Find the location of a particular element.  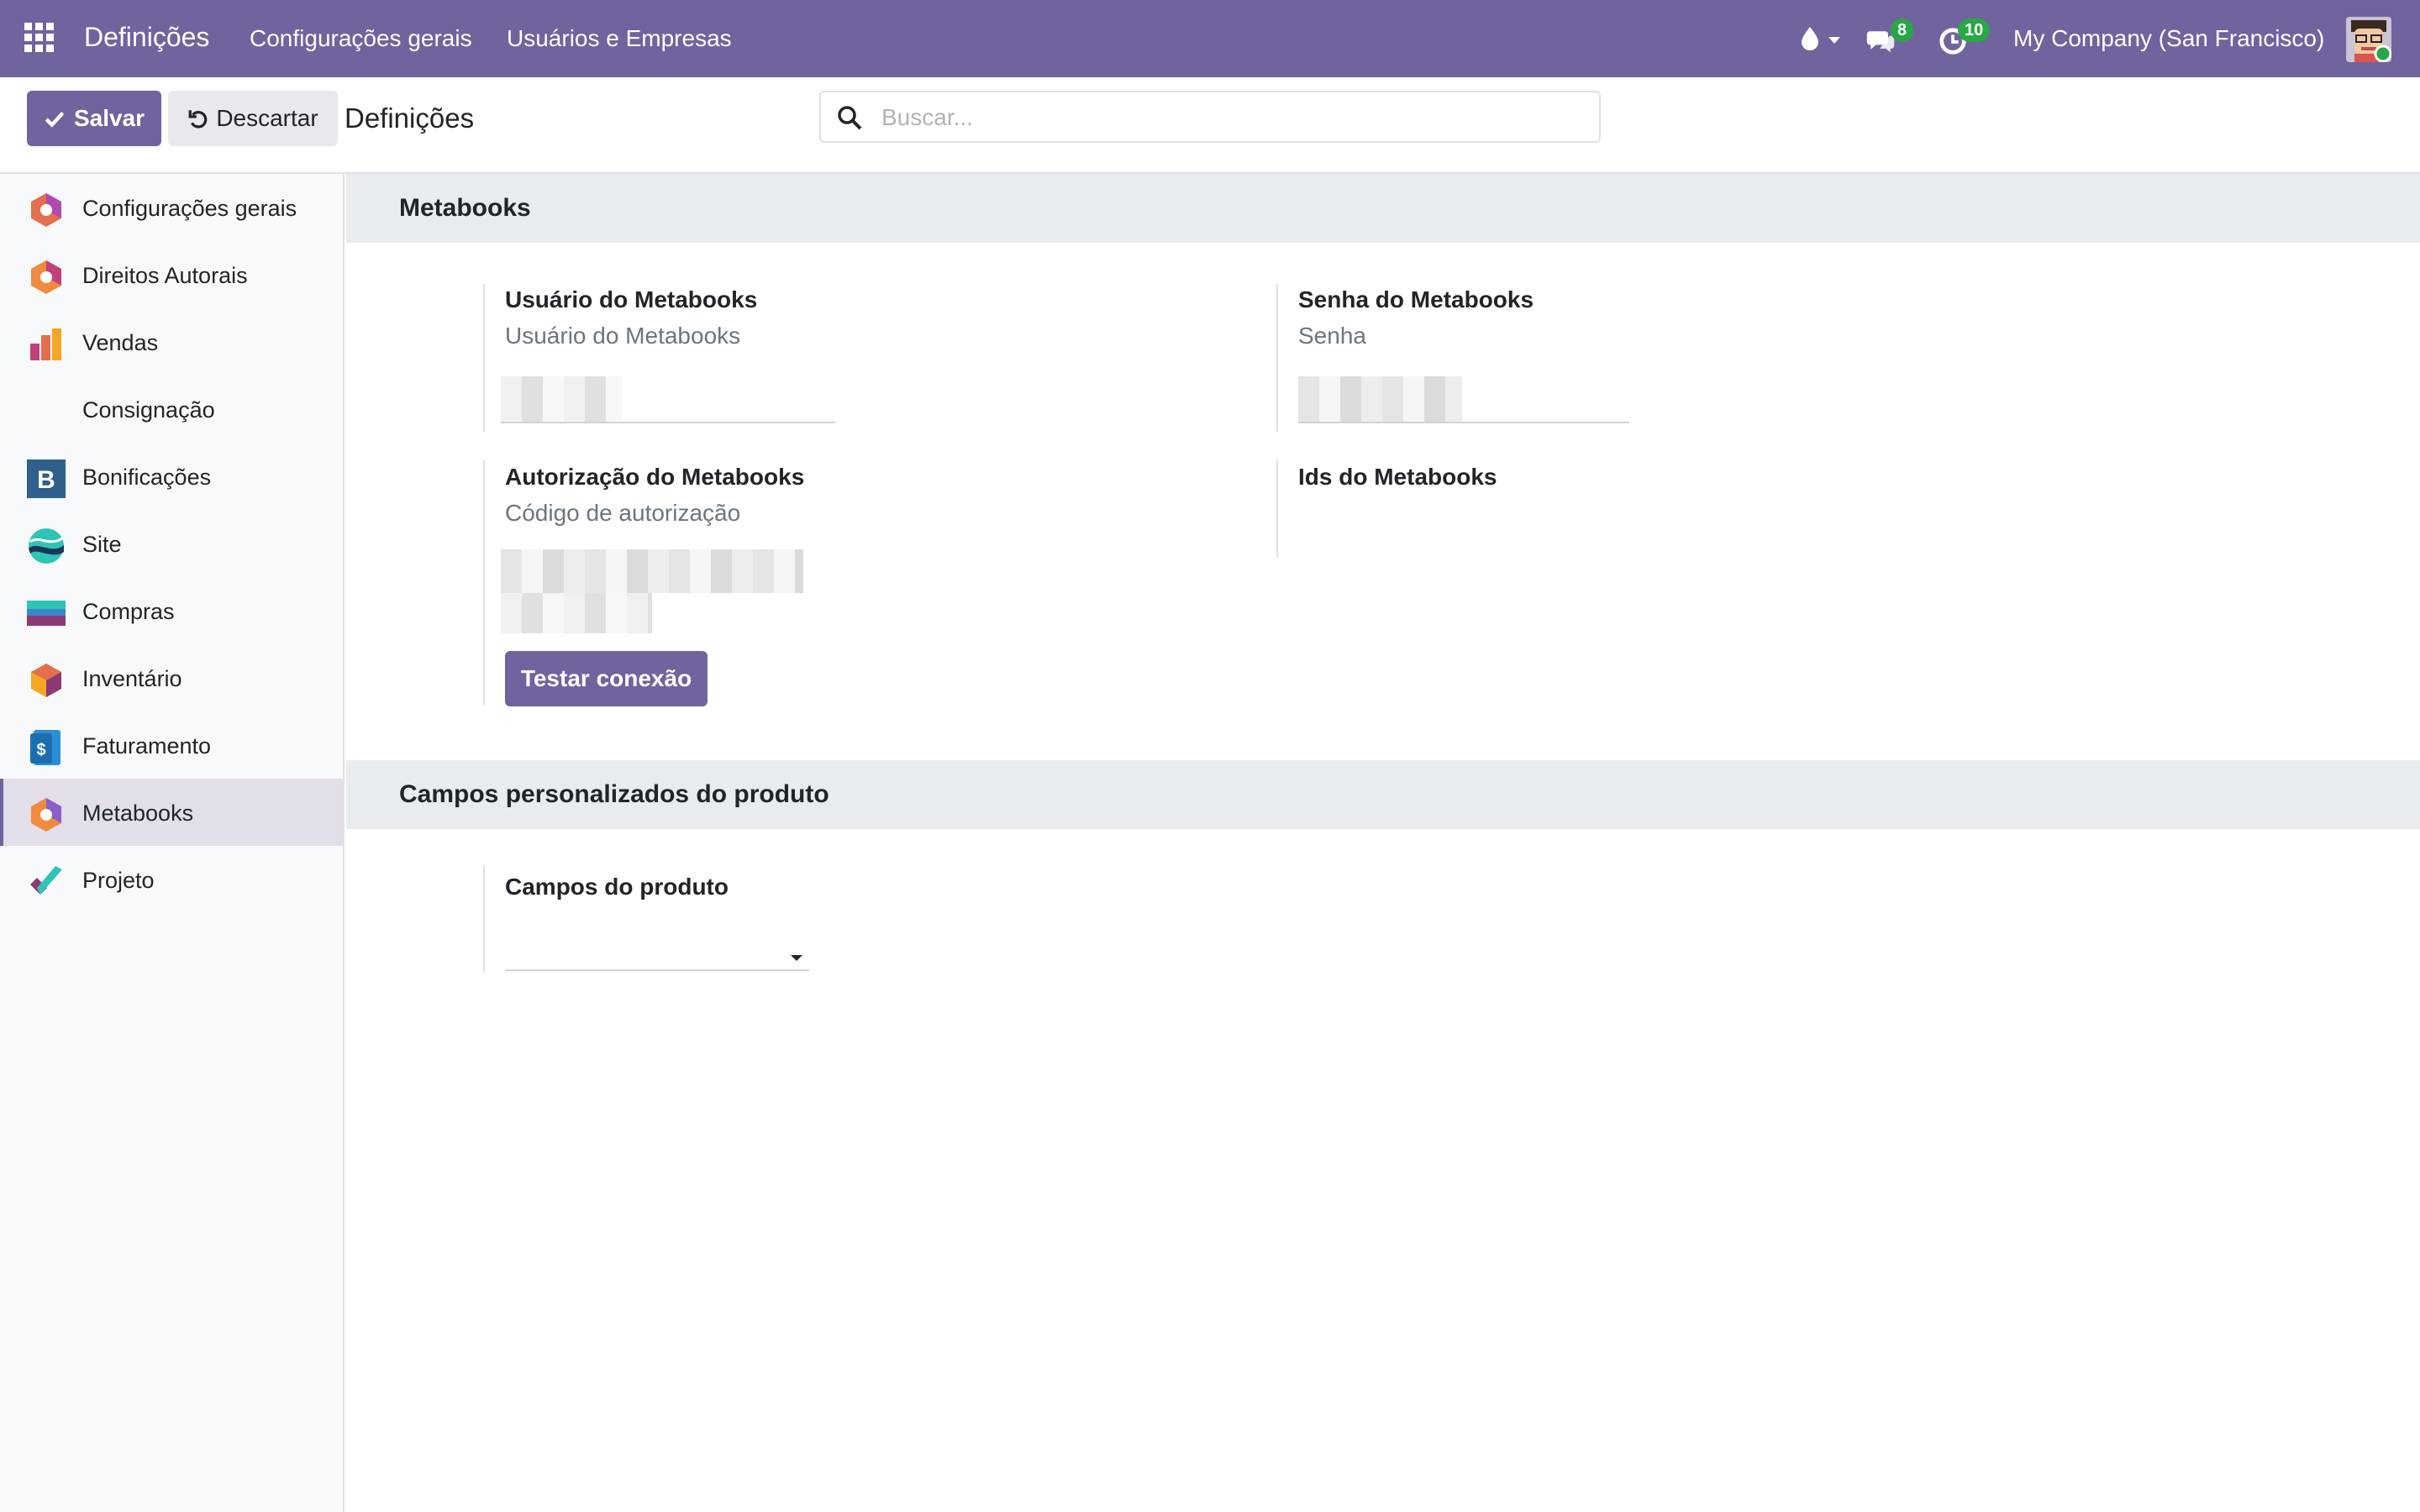

chat-count-badge: 8 is located at coordinates (1903, 30).